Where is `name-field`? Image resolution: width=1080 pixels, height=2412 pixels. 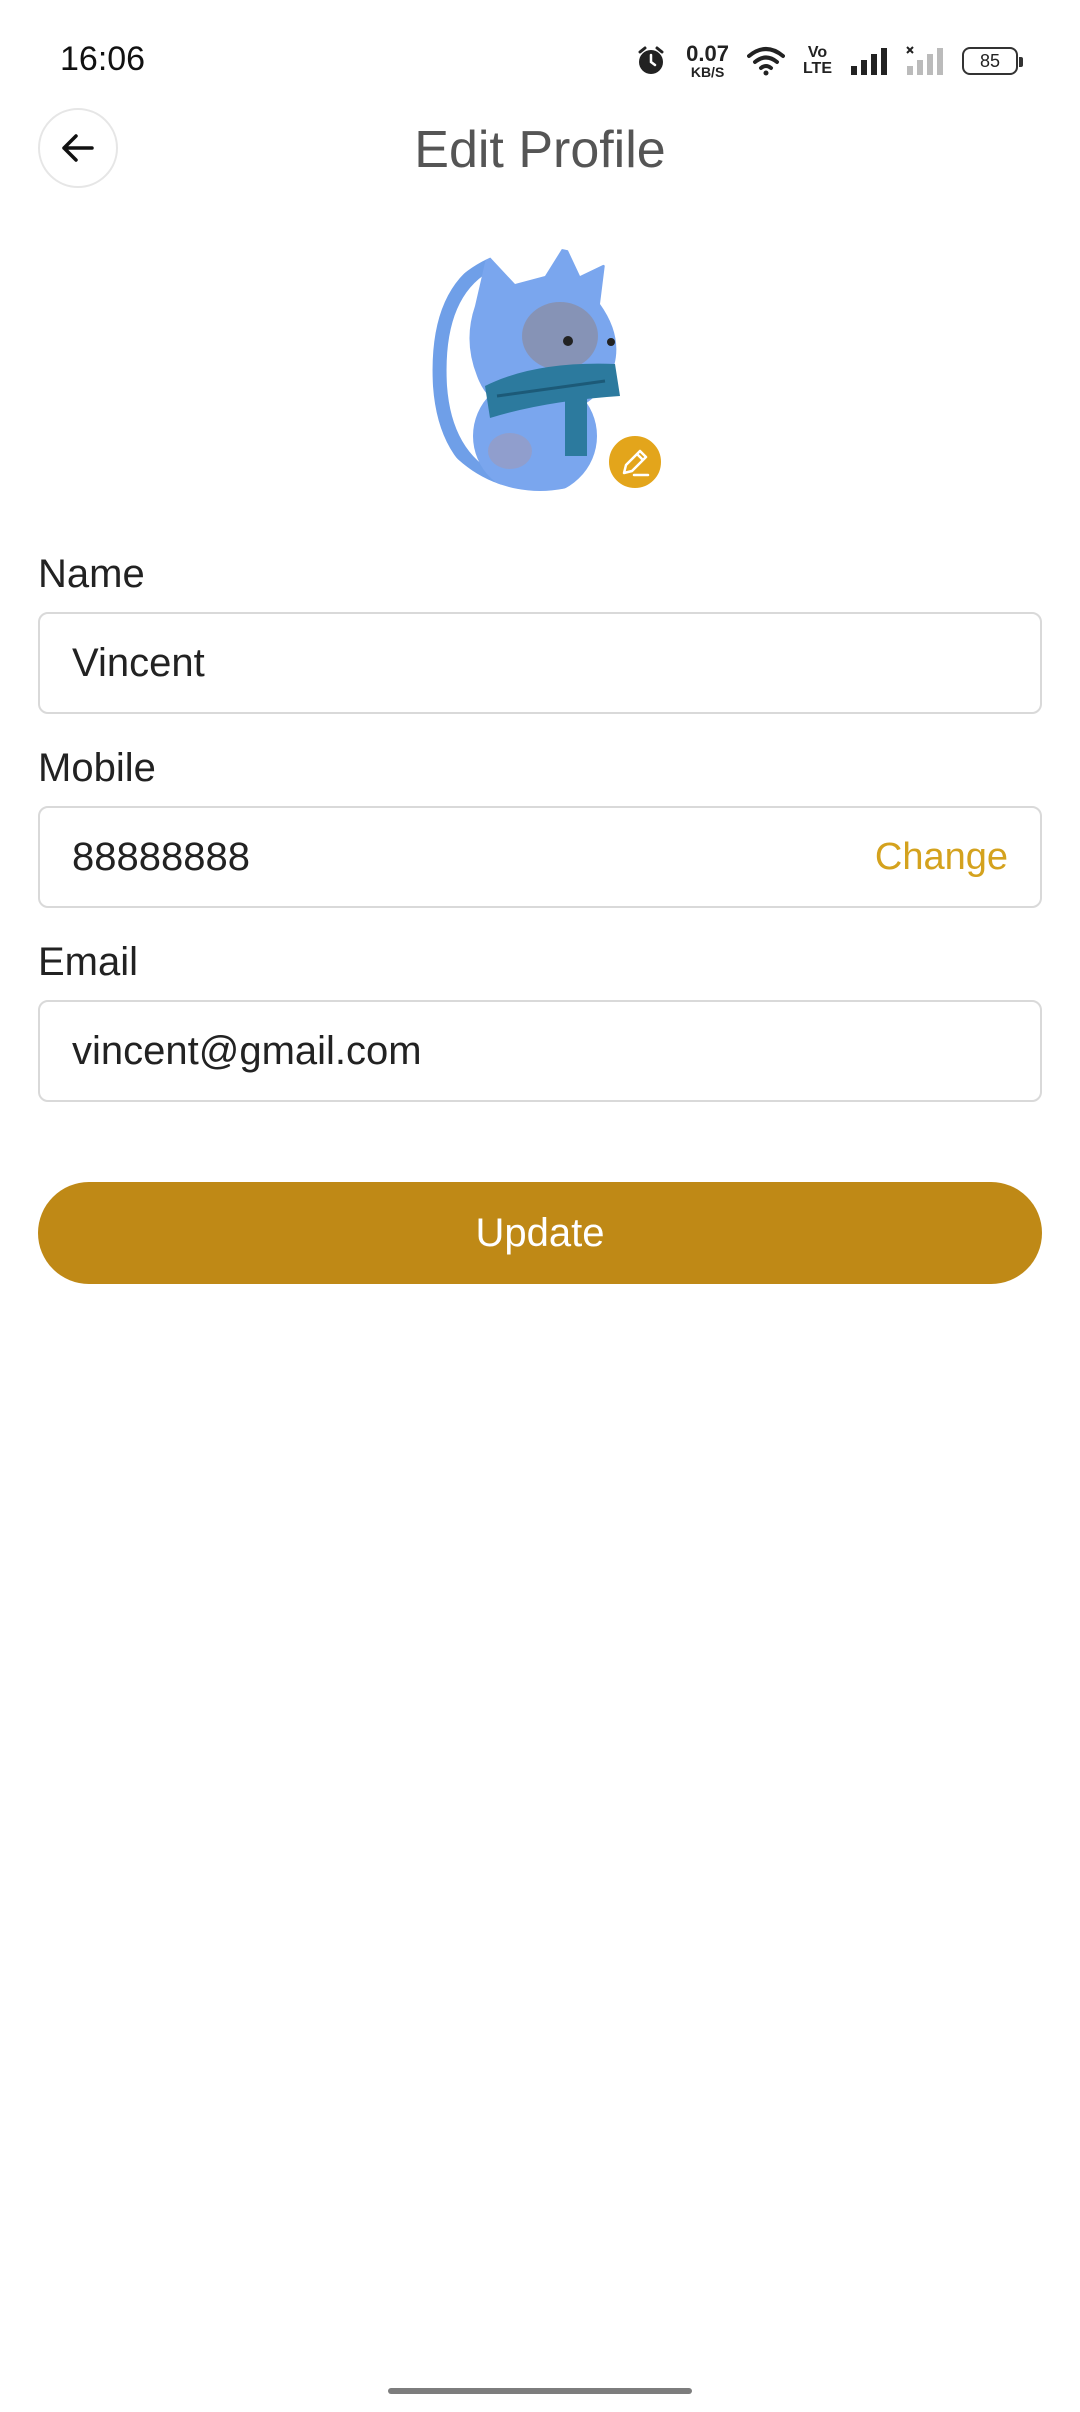
name-field is located at coordinates (540, 663).